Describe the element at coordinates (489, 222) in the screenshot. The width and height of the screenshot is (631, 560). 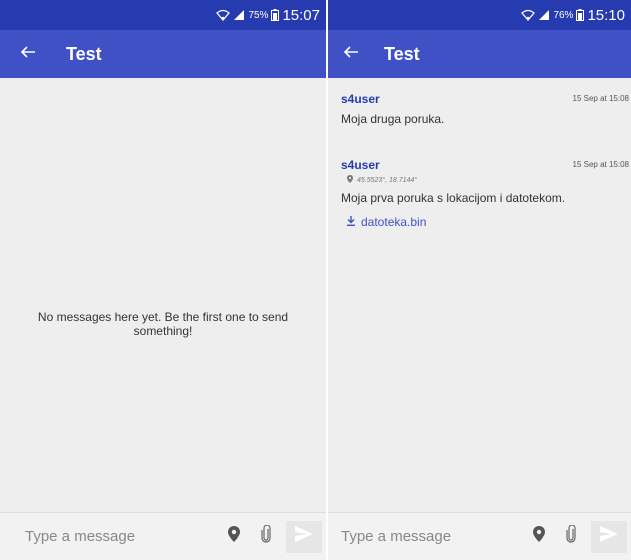
I see `attachment-link: datoteka.bin` at that location.